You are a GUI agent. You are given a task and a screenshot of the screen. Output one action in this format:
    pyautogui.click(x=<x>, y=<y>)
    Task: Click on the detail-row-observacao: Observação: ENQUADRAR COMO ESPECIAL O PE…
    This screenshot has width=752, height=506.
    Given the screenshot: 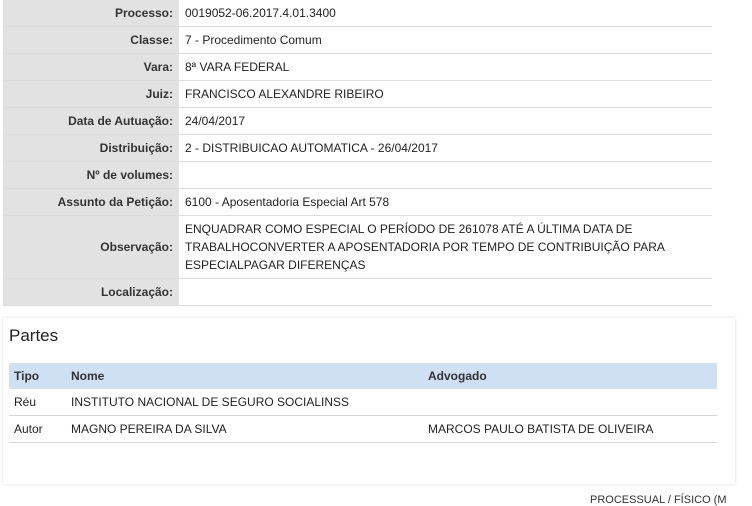 What is the action you would take?
    pyautogui.click(x=357, y=247)
    